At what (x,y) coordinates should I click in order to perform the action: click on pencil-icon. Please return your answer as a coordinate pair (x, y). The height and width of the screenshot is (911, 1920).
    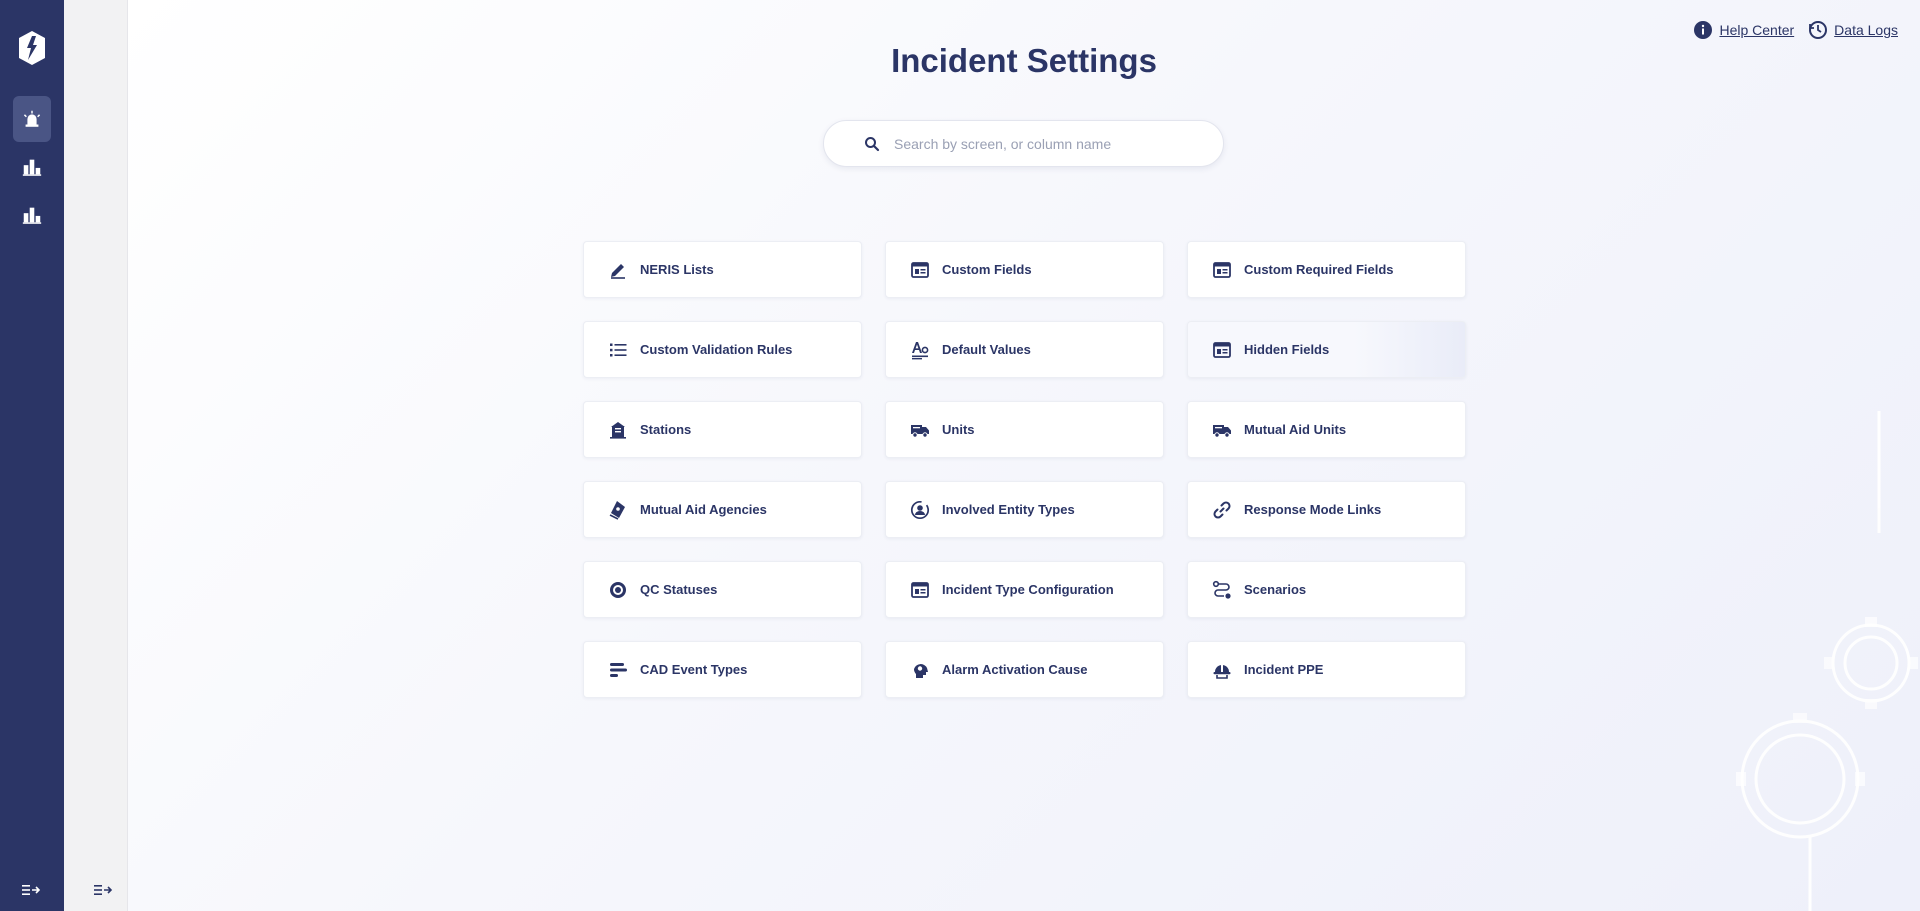
    Looking at the image, I should click on (618, 270).